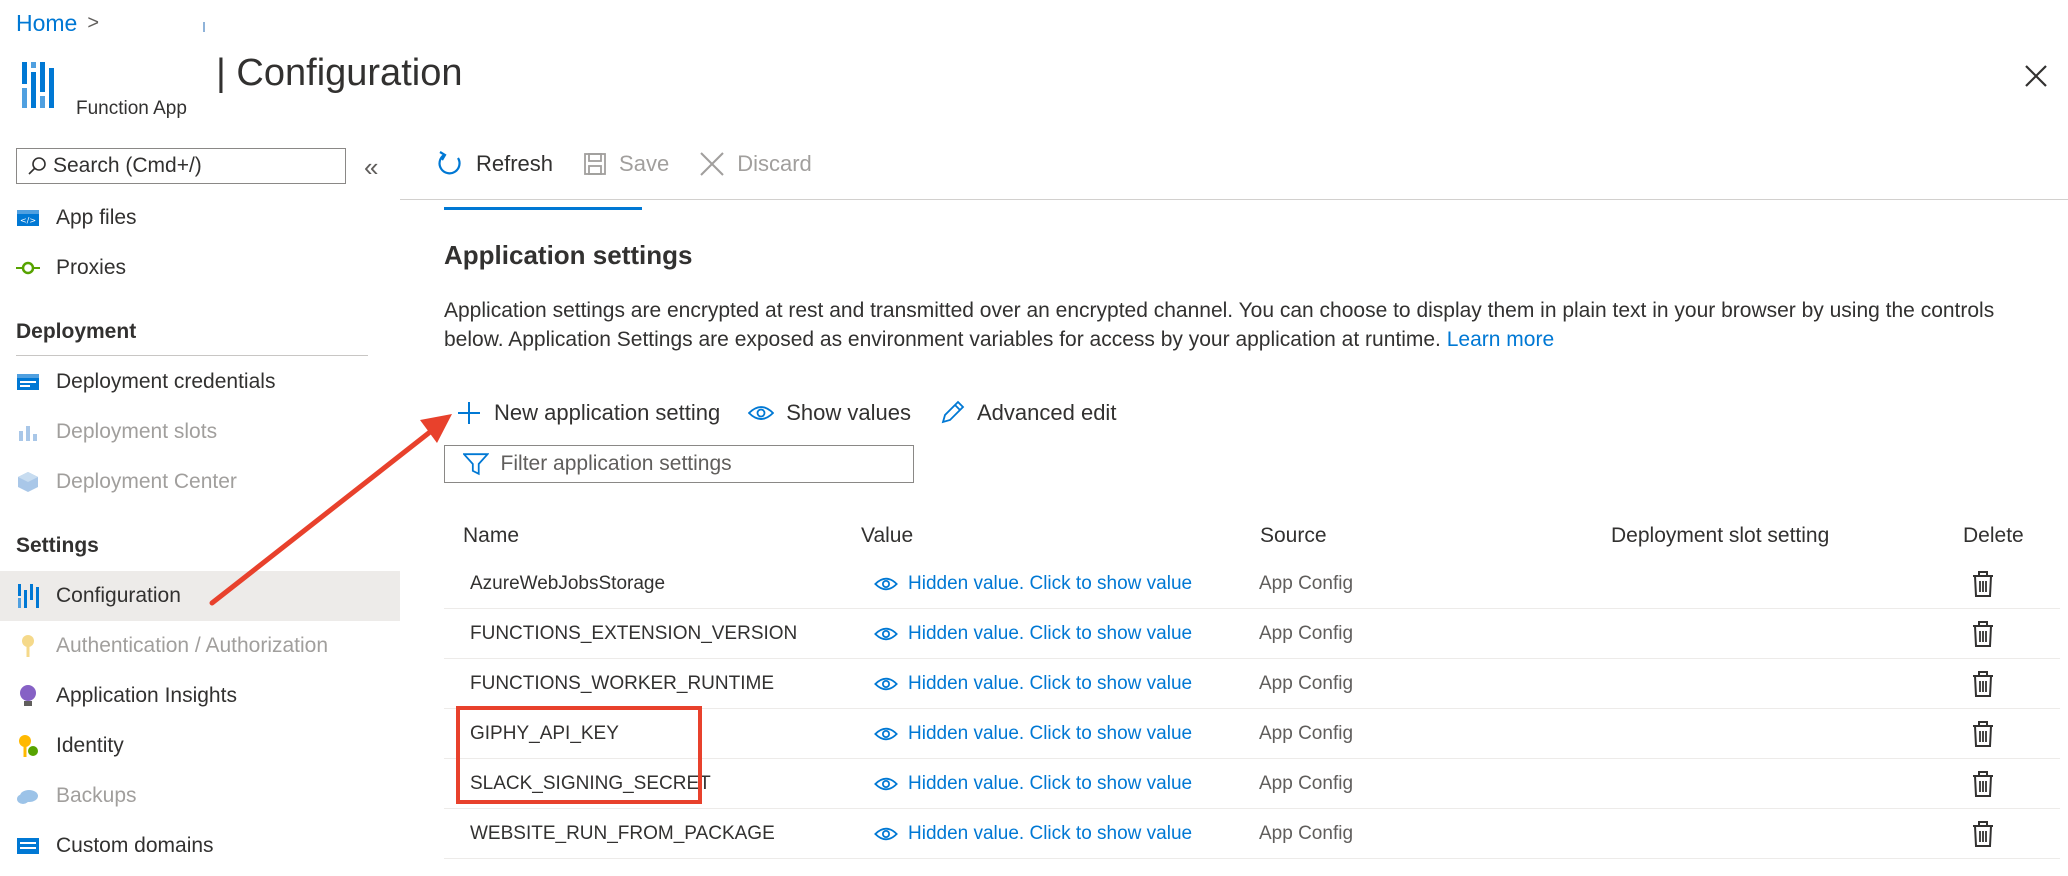  What do you see at coordinates (469, 413) in the screenshot?
I see `plus-icon` at bounding box center [469, 413].